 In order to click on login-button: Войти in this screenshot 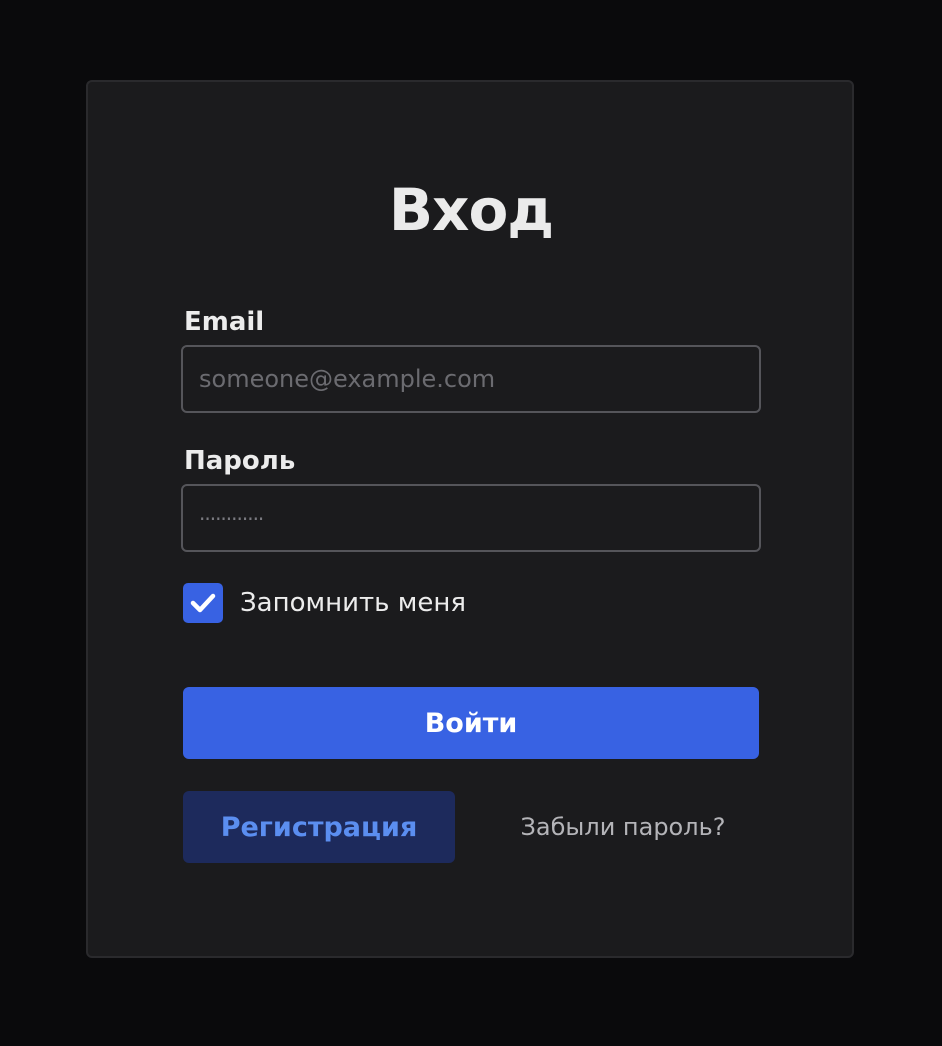, I will do `click(471, 723)`.